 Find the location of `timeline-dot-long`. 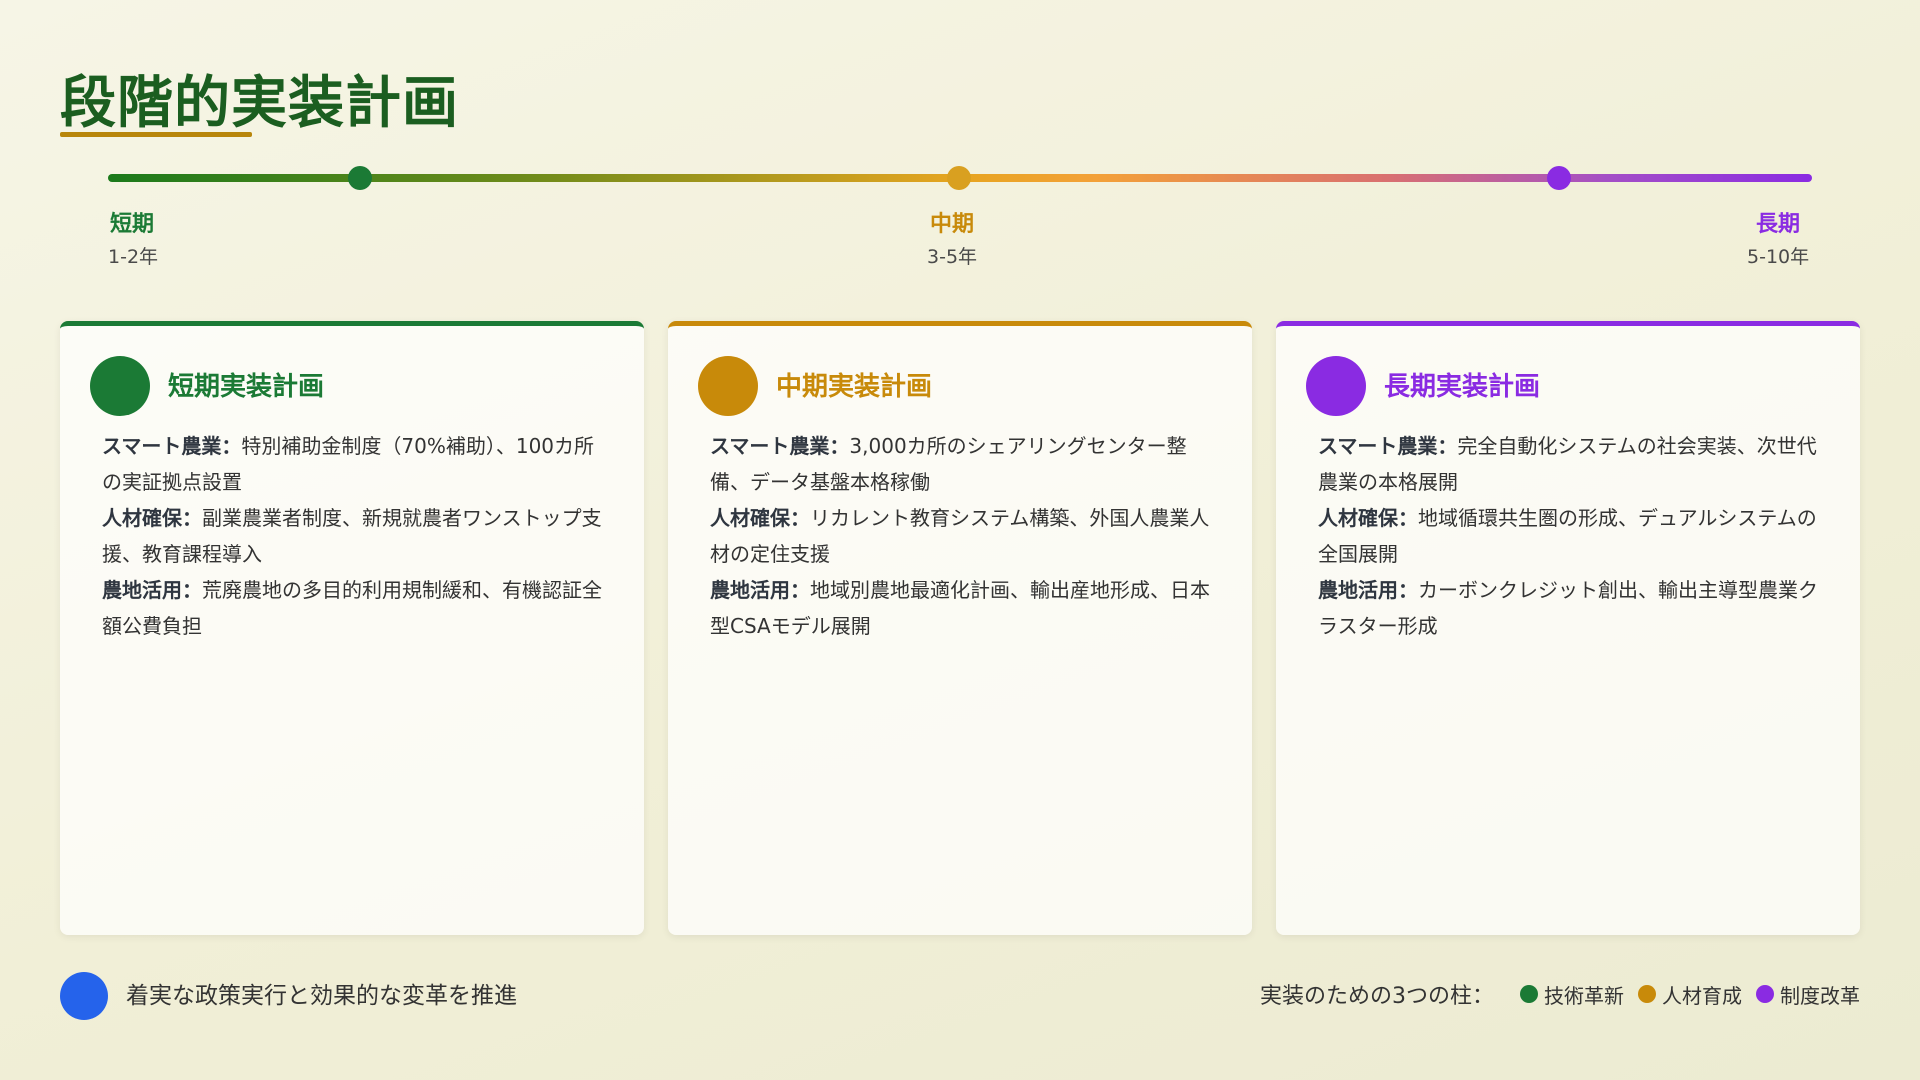

timeline-dot-long is located at coordinates (1559, 178).